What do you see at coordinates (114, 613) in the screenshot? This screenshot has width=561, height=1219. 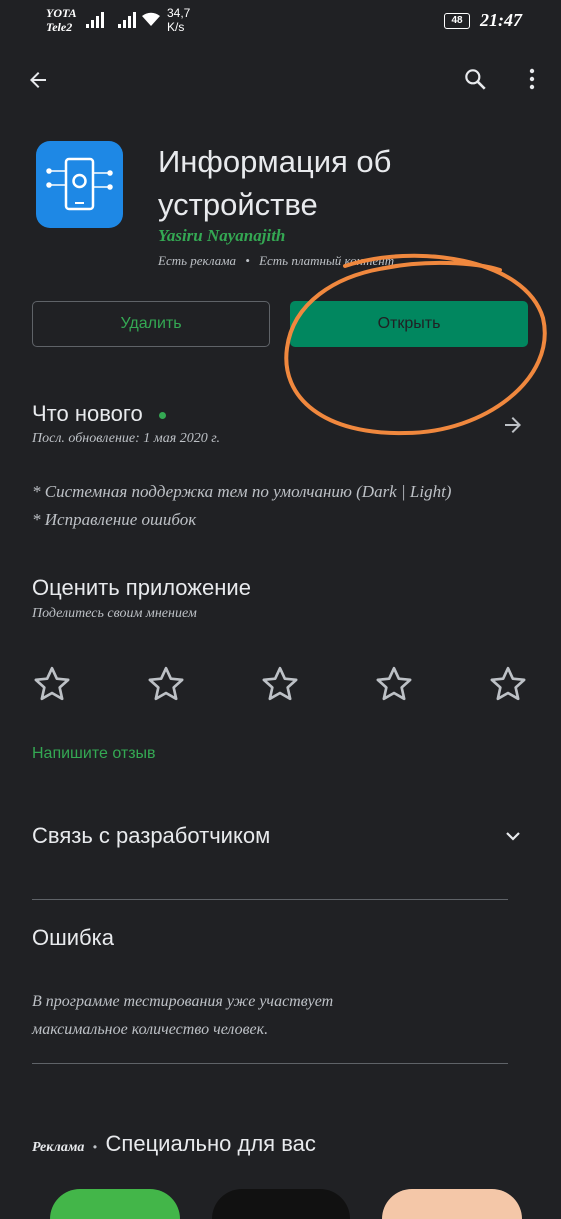 I see `rate-app-subtitle: Поделитесь своим мнением` at bounding box center [114, 613].